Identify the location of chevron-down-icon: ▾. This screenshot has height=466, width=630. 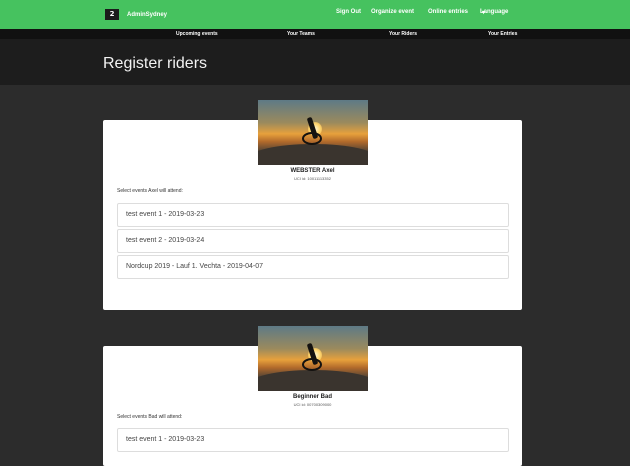
(484, 13).